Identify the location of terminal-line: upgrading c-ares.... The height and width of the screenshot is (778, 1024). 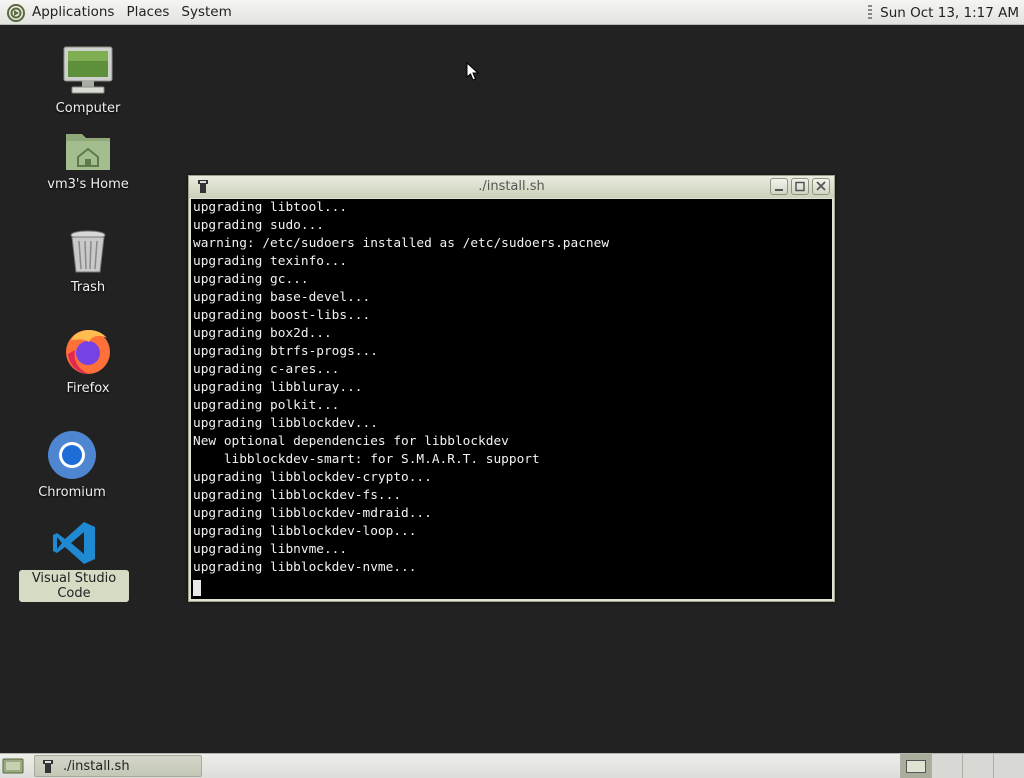
(266, 369).